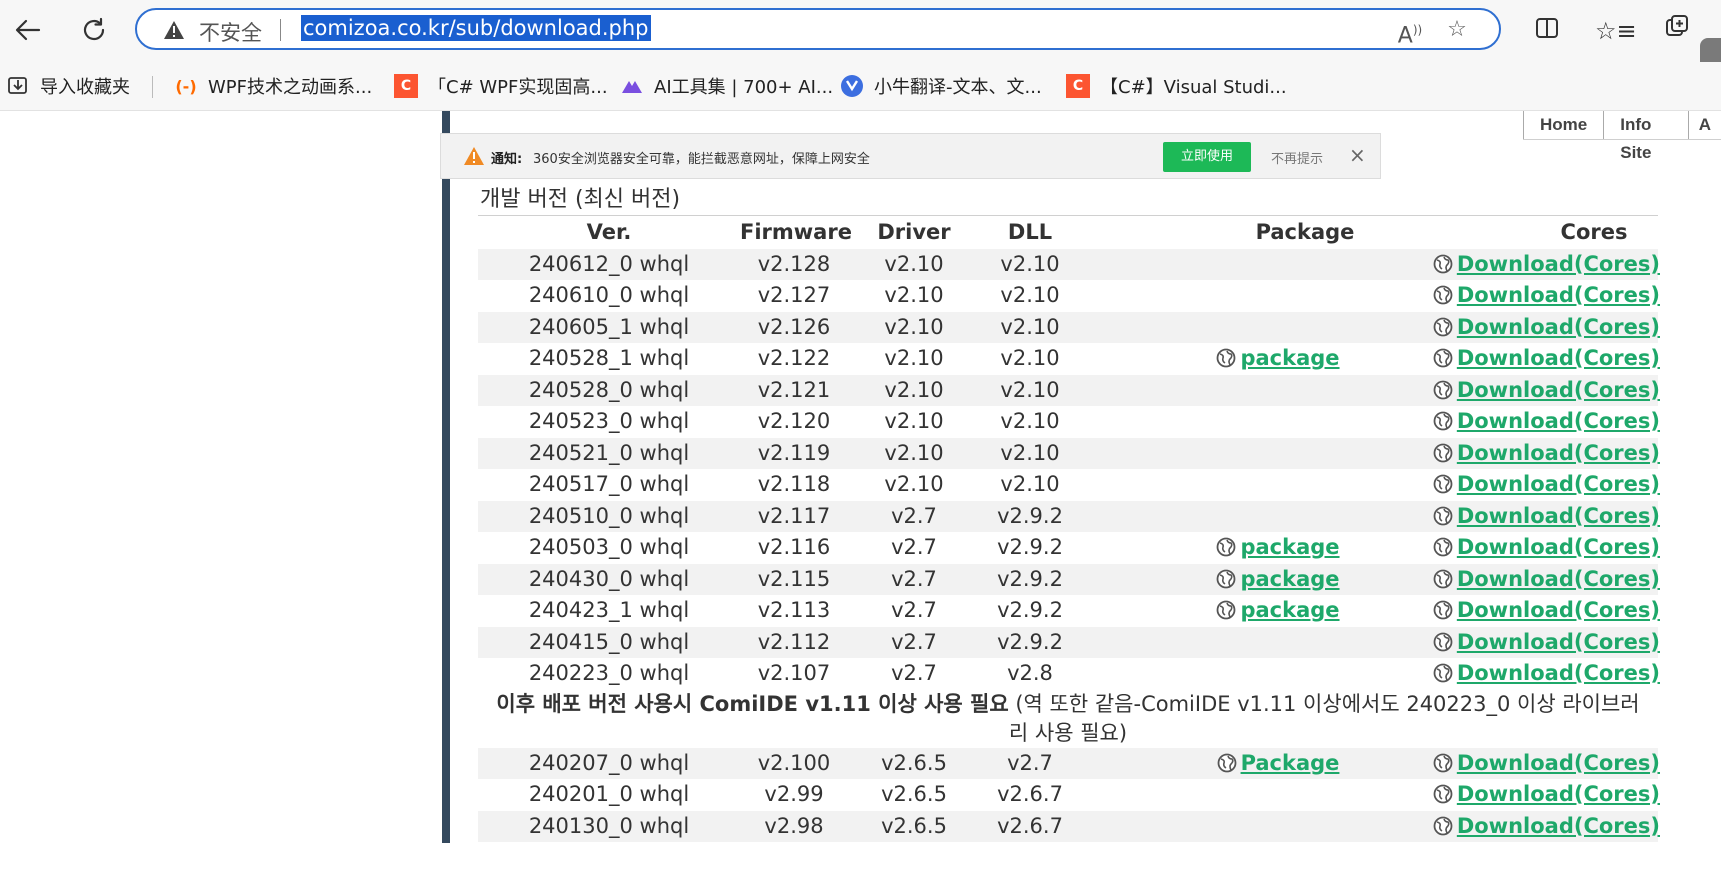 Image resolution: width=1721 pixels, height=894 pixels. Describe the element at coordinates (1078, 86) in the screenshot. I see `csdn-icon: C` at that location.